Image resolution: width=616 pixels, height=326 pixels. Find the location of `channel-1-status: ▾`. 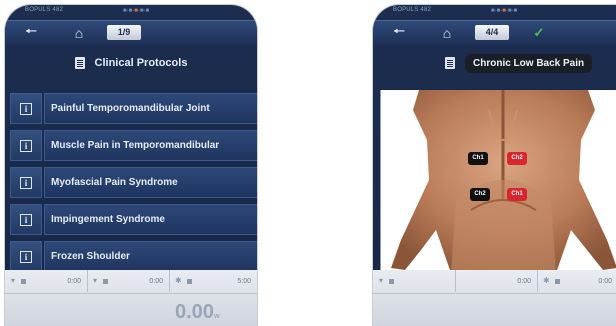

channel-1-status: ▾ is located at coordinates (414, 281).